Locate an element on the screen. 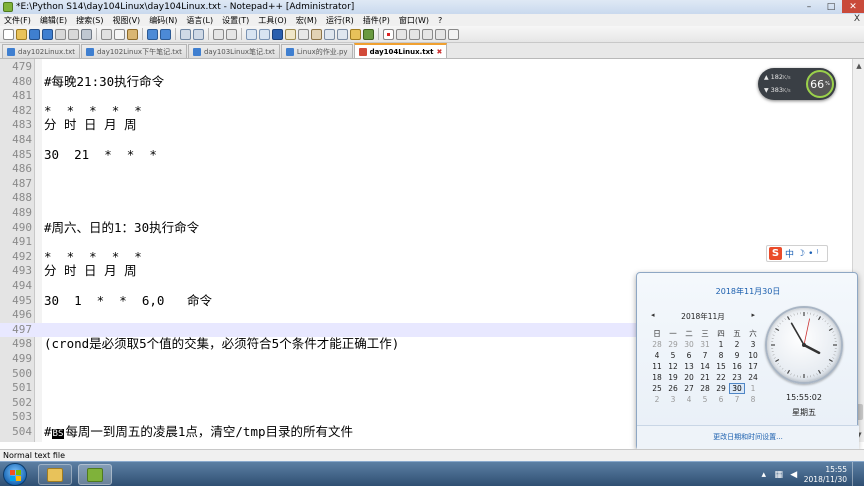 The width and height of the screenshot is (864, 486). spellcheck-icon is located at coordinates (453, 34).